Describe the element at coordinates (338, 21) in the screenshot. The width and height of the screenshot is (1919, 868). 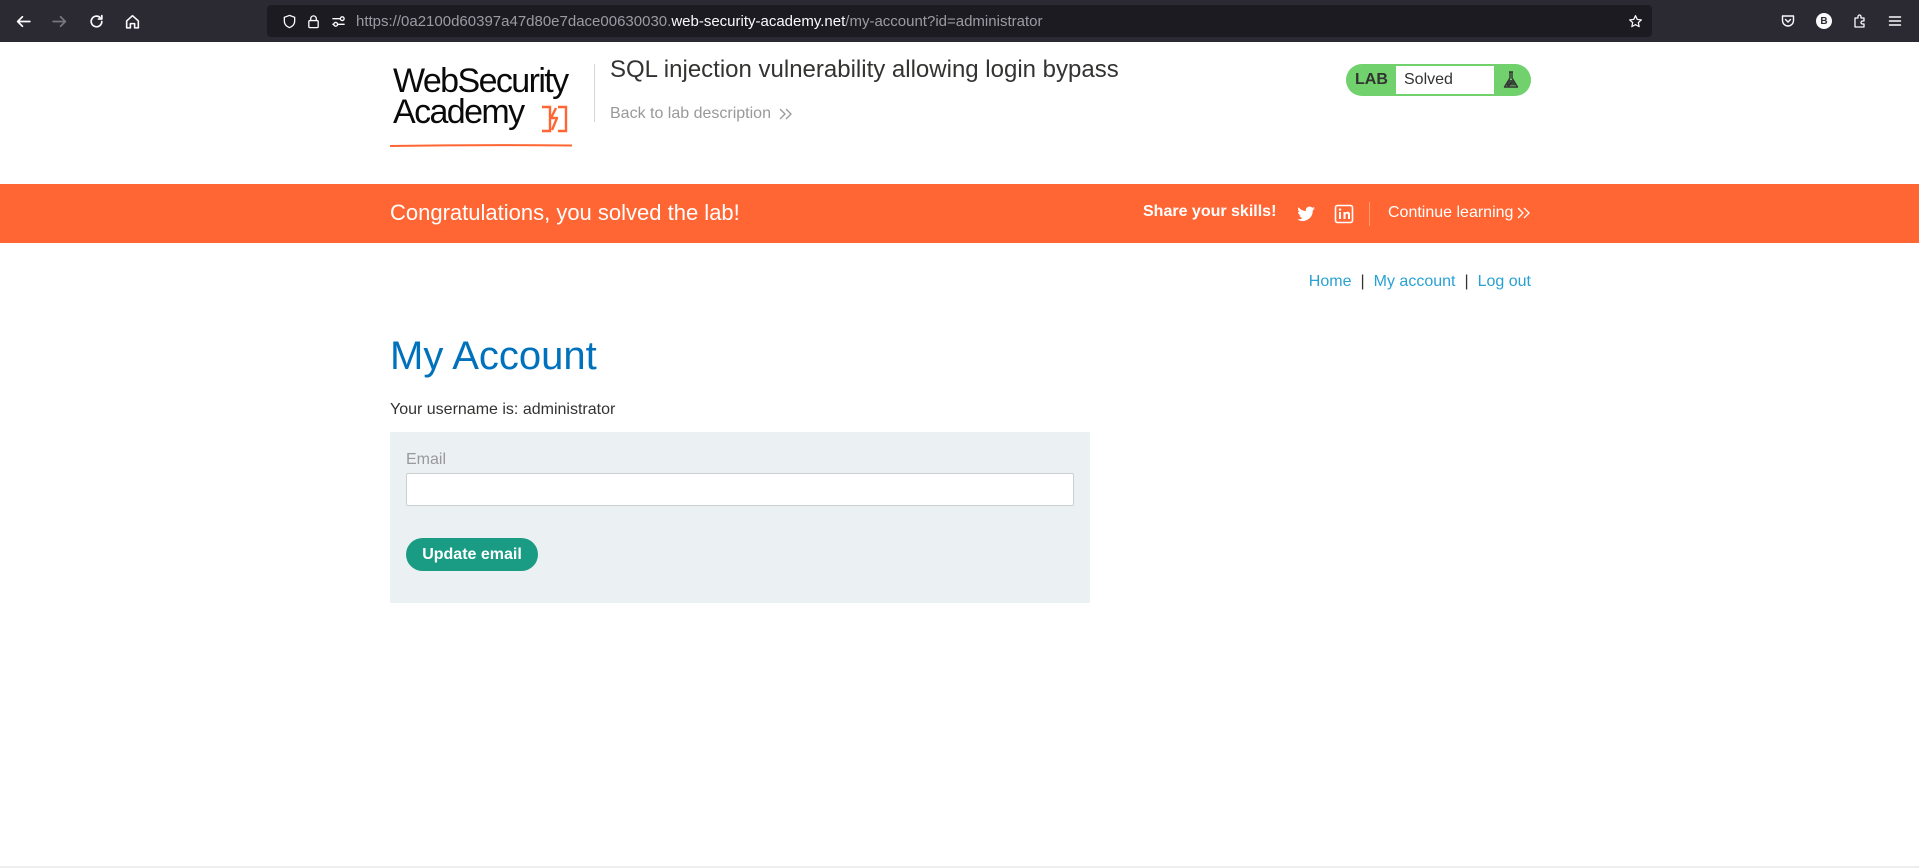
I see `permissions-icon` at that location.